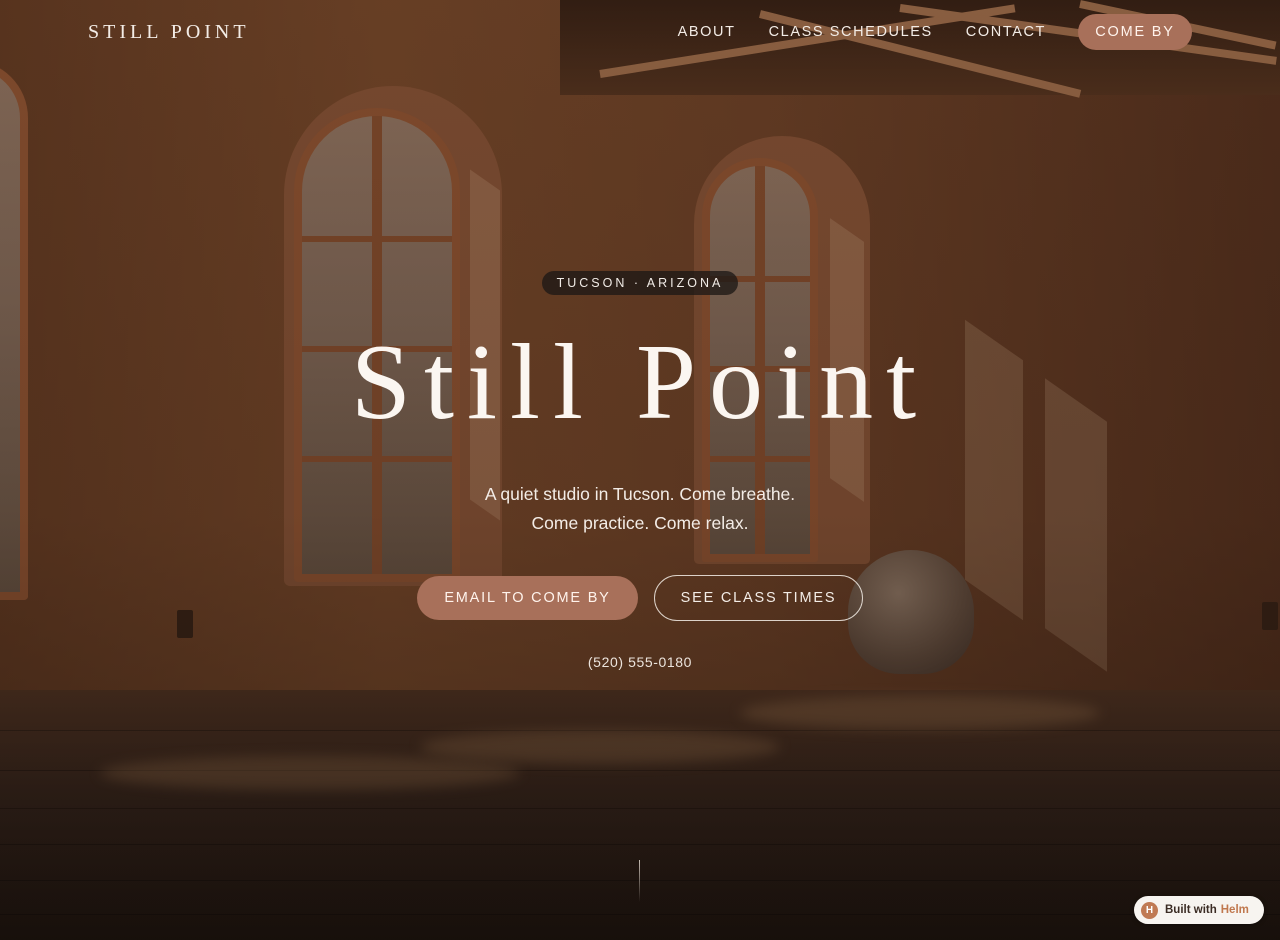 Image resolution: width=1280 pixels, height=940 pixels. Describe the element at coordinates (640, 662) in the screenshot. I see `phone-number: (520) 555-0180` at that location.